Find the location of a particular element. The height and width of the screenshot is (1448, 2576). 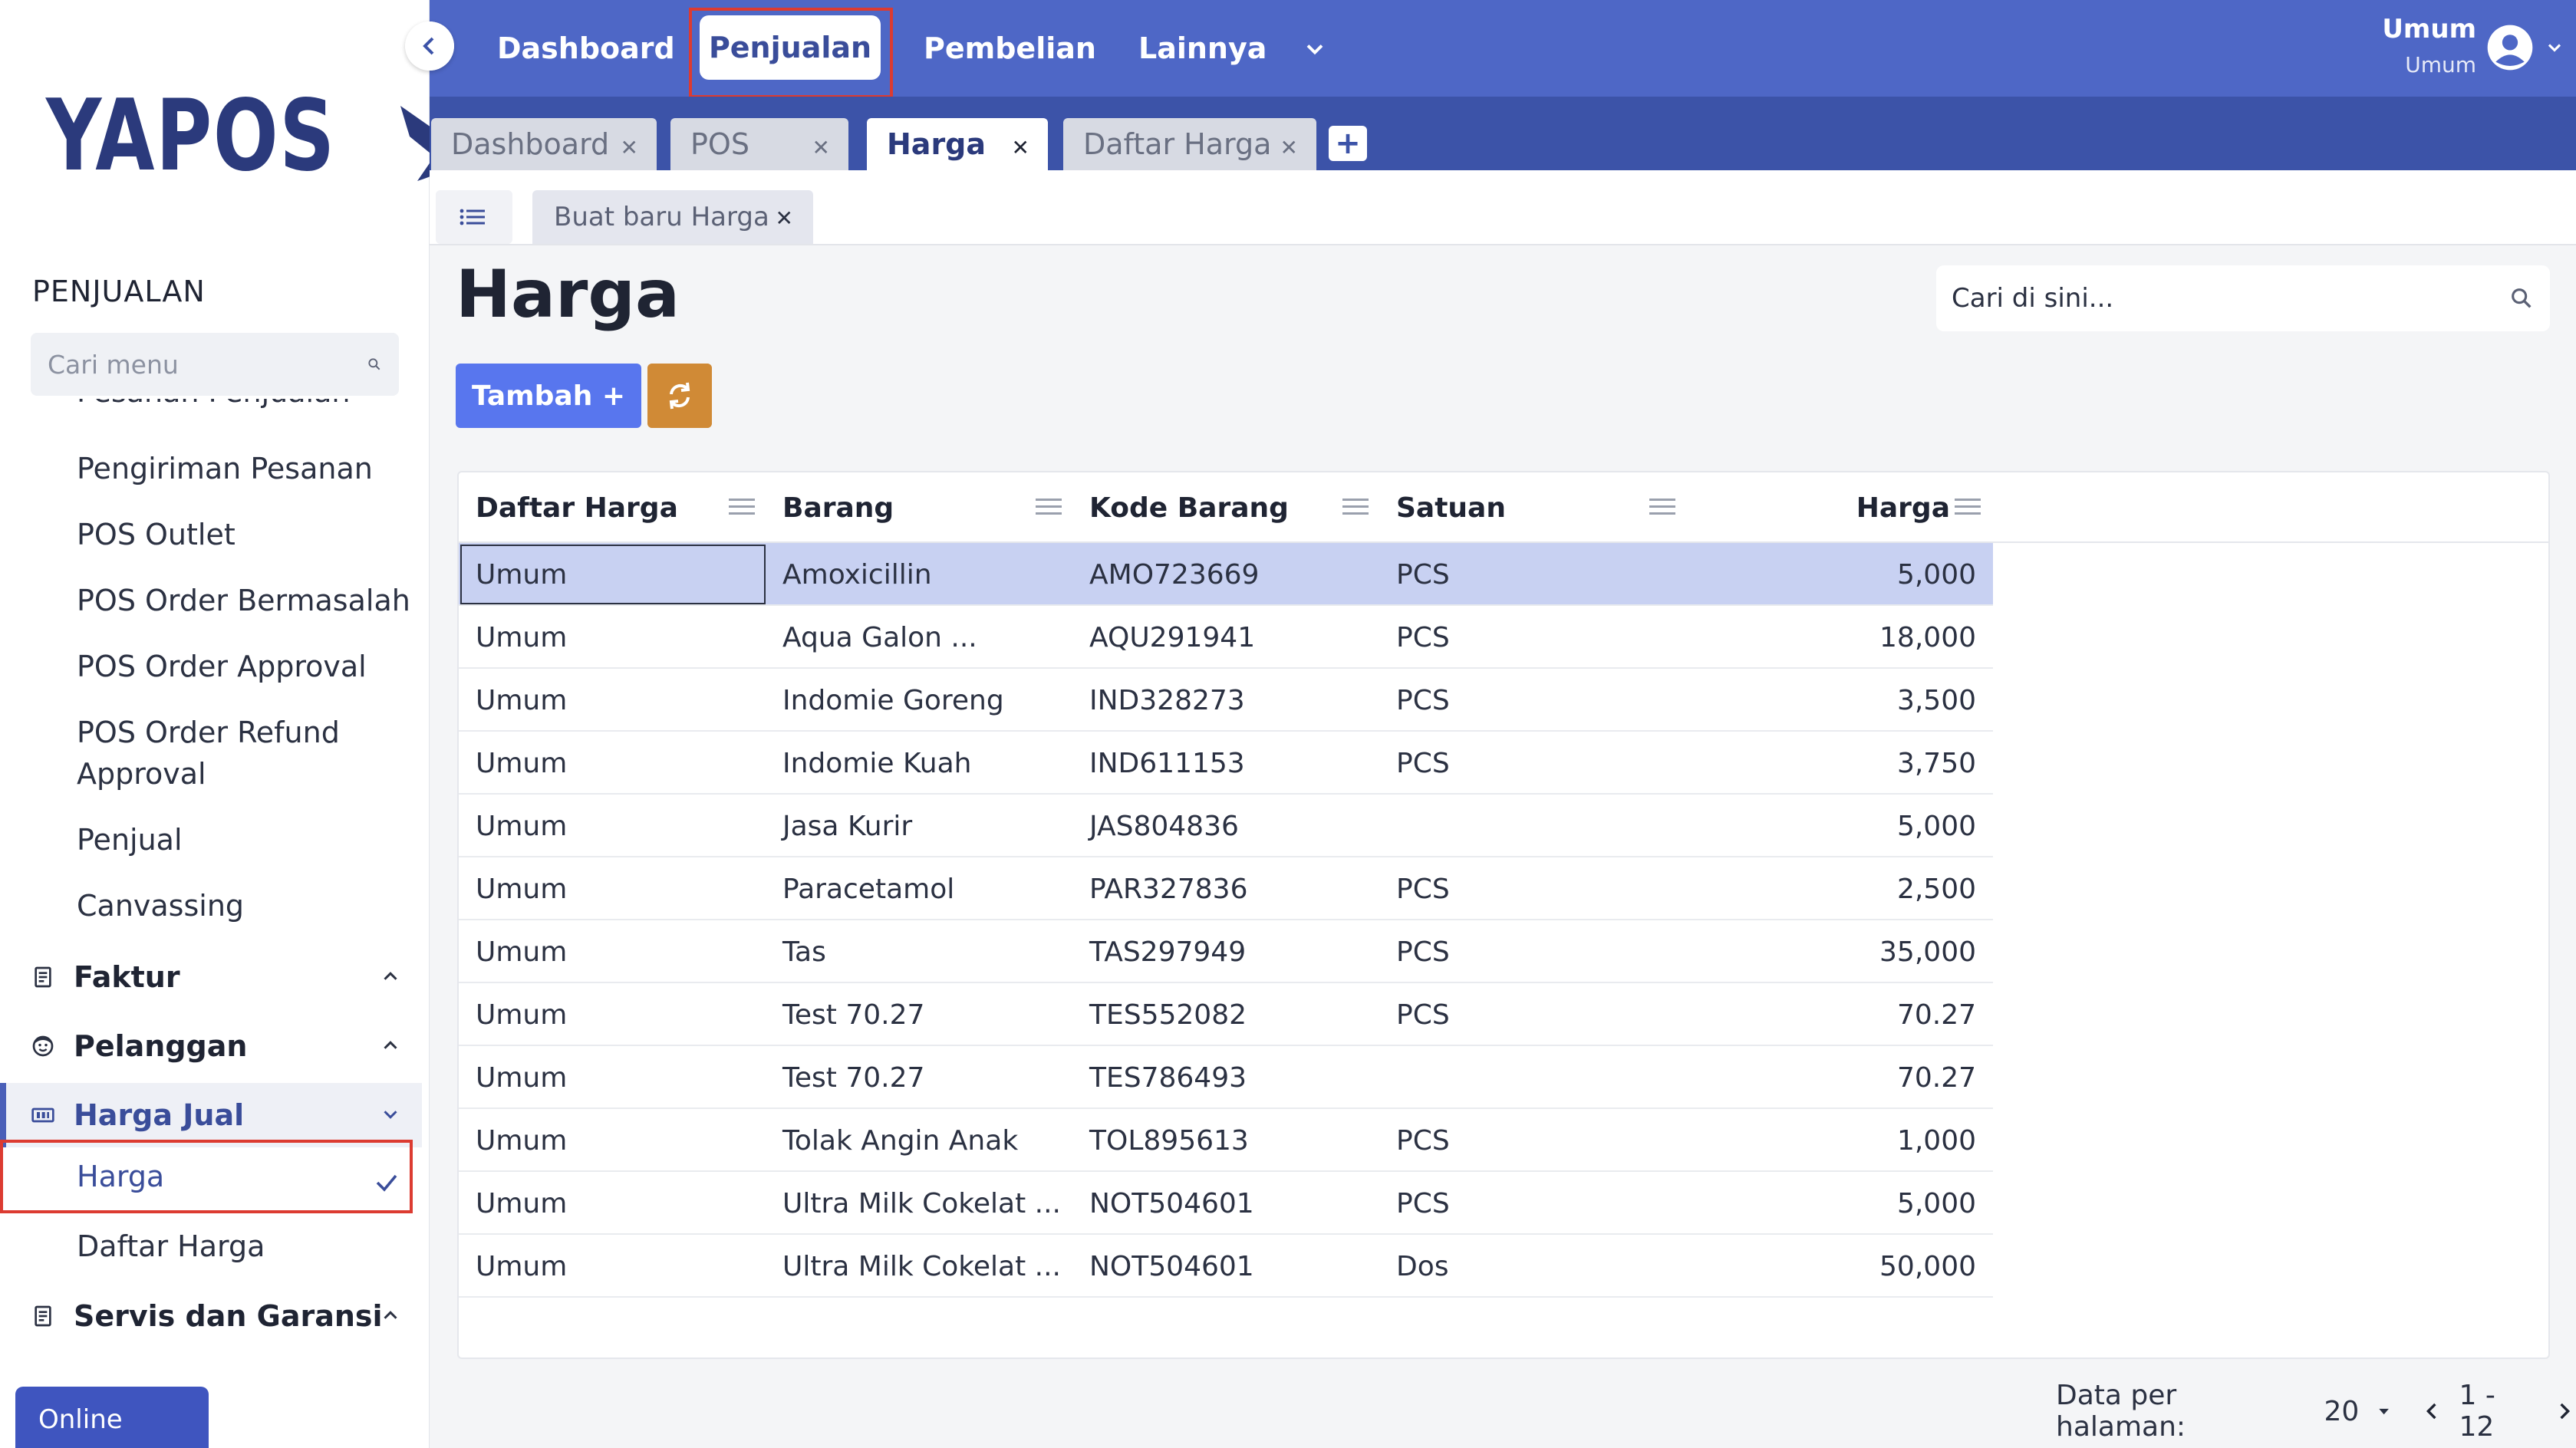

table-cell-barang: Tolak Angin Anak is located at coordinates (900, 1140).